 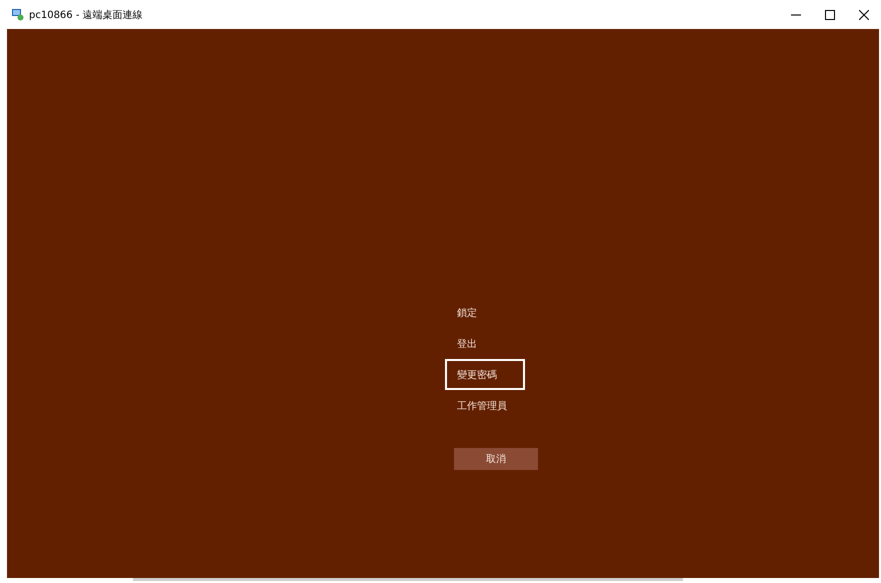 What do you see at coordinates (830, 15) in the screenshot?
I see `maximize-icon` at bounding box center [830, 15].